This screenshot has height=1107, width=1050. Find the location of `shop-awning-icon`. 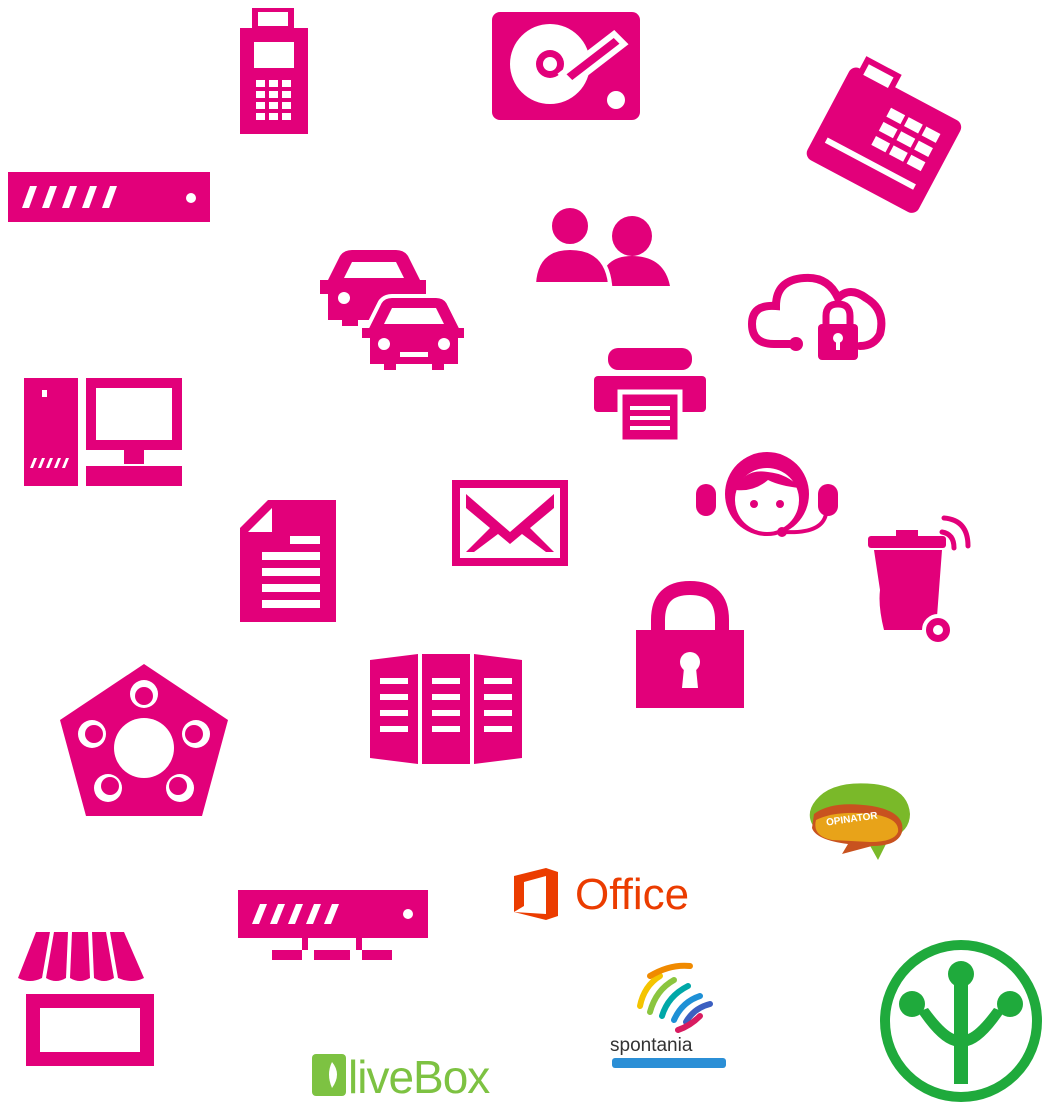

shop-awning-icon is located at coordinates (87, 996).